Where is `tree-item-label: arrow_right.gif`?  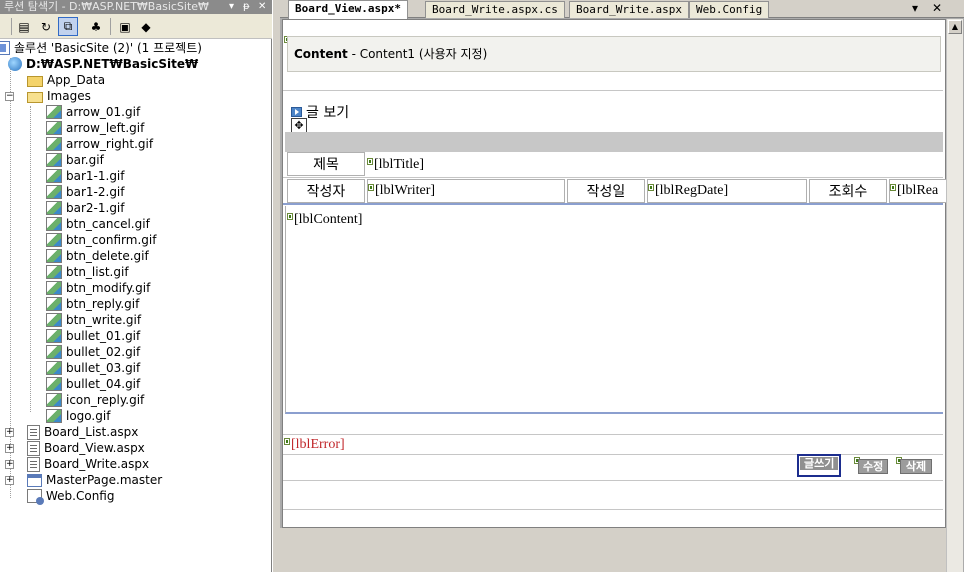
tree-item-label: arrow_right.gif is located at coordinates (110, 144).